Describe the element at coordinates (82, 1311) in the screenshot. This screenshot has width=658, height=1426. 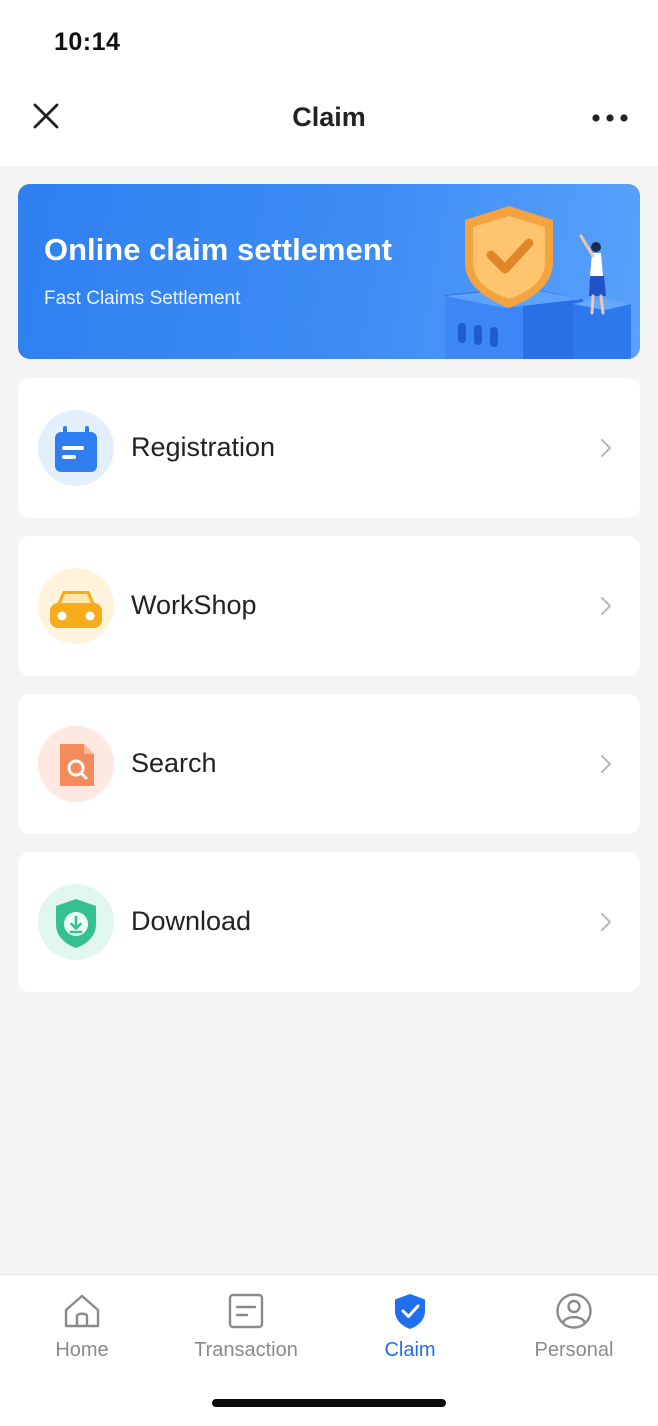
I see `home-icon` at that location.